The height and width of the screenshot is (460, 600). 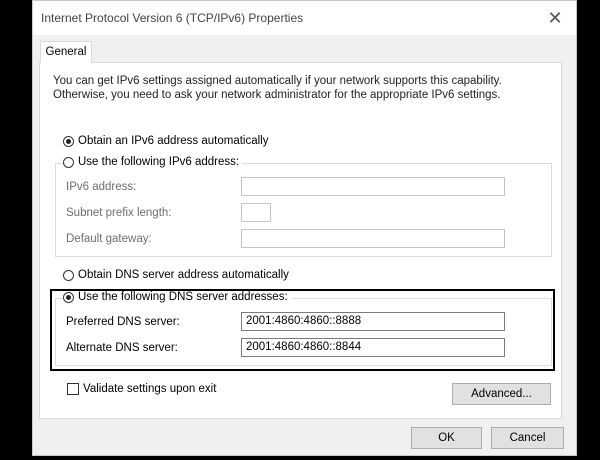 What do you see at coordinates (183, 275) in the screenshot?
I see `obtain-dns-auto-label: Obtain DNS server address automatically` at bounding box center [183, 275].